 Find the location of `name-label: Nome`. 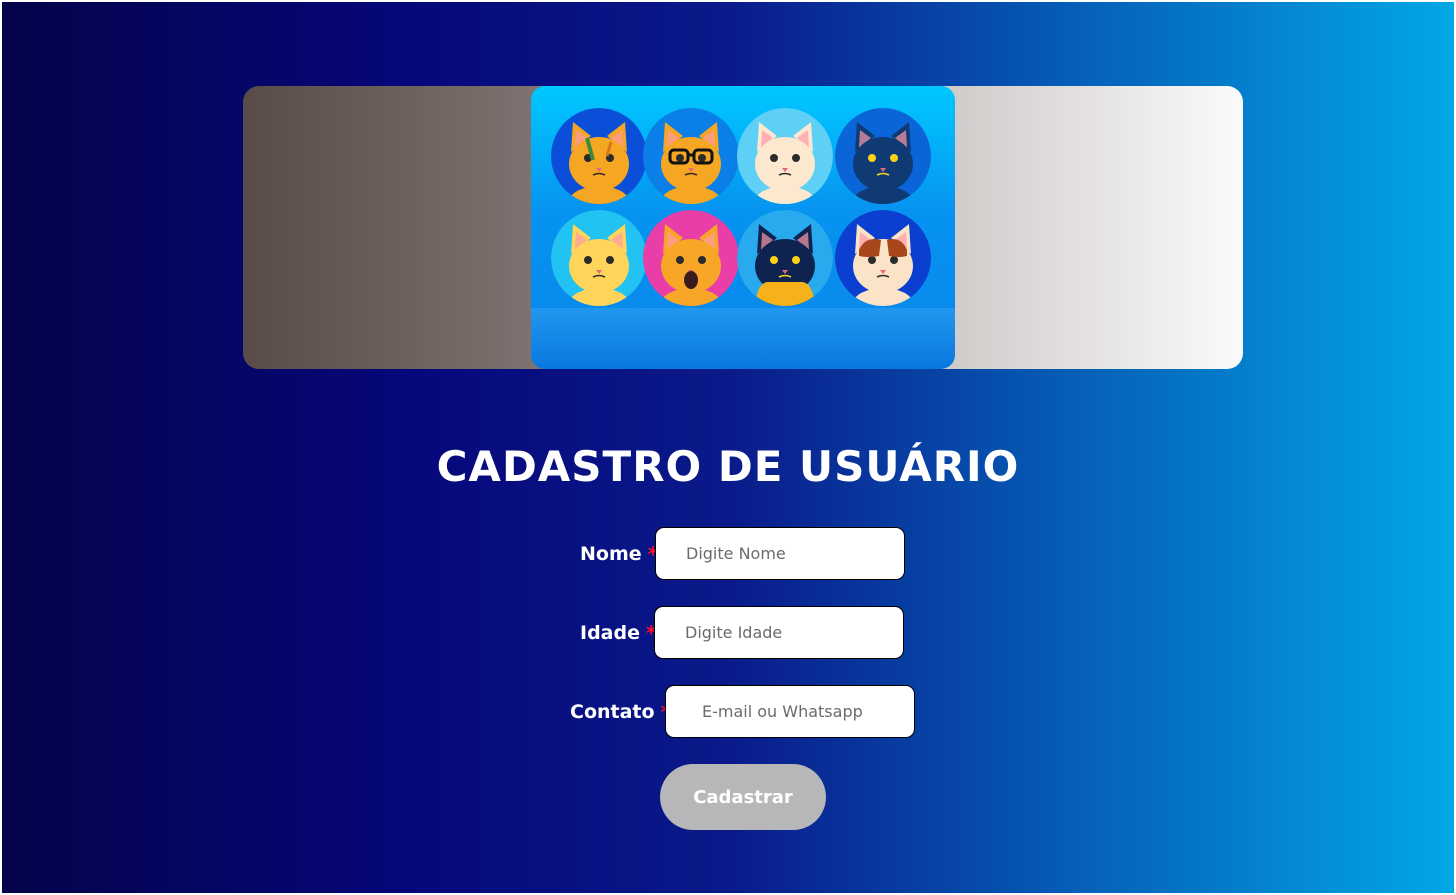

name-label: Nome is located at coordinates (611, 554).